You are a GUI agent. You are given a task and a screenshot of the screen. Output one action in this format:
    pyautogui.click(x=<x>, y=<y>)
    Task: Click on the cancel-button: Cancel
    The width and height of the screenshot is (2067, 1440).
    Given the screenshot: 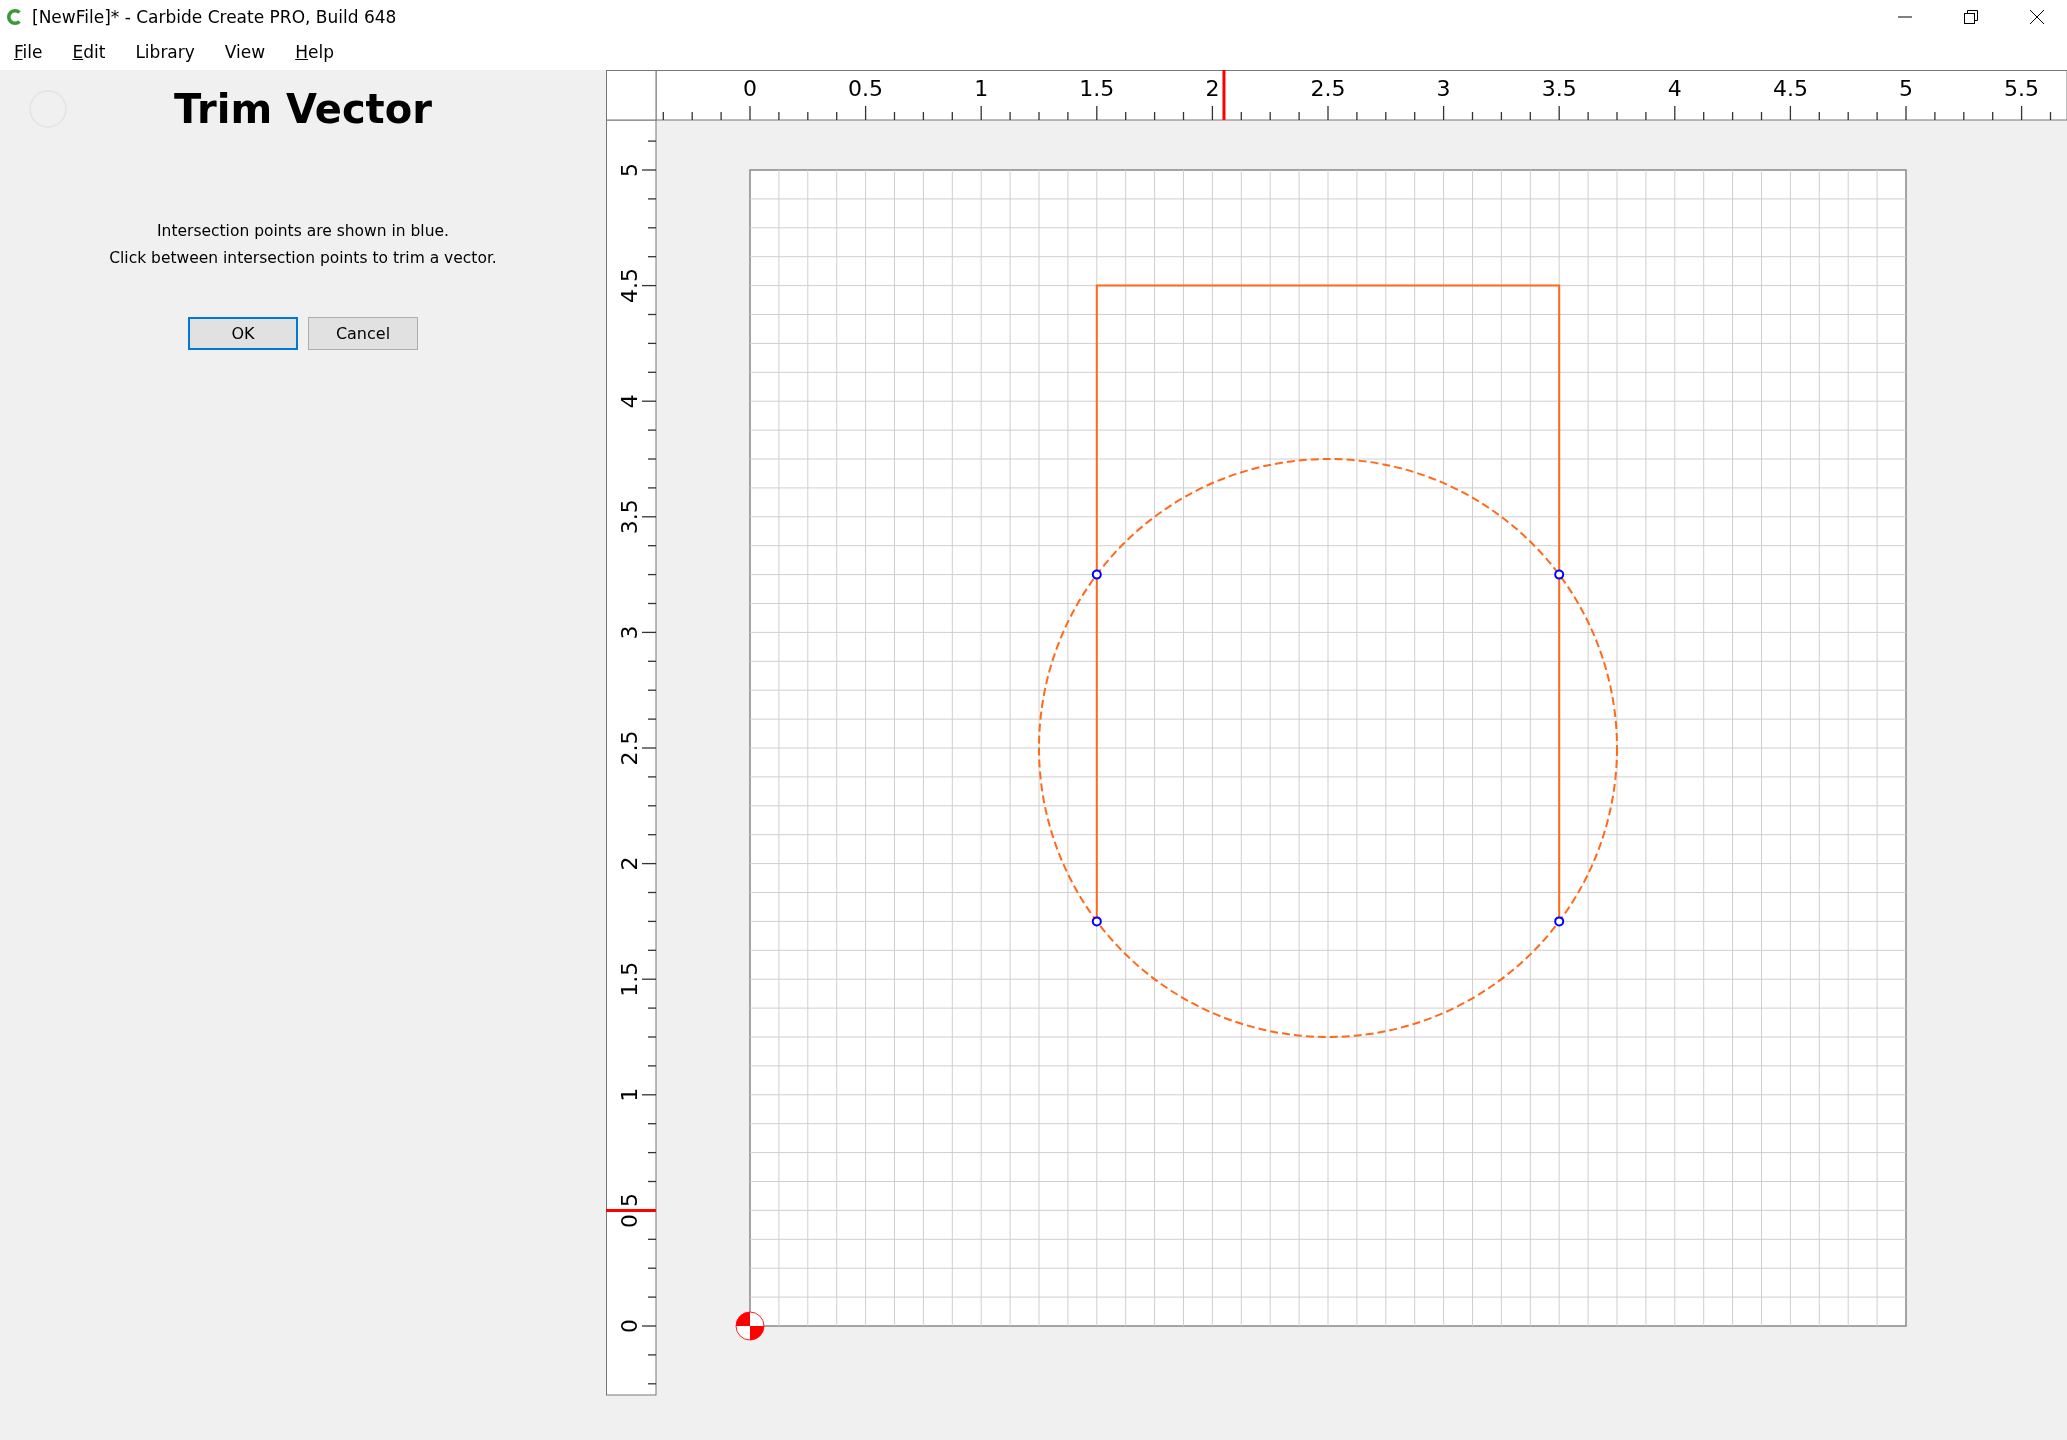 What is the action you would take?
    pyautogui.click(x=363, y=333)
    